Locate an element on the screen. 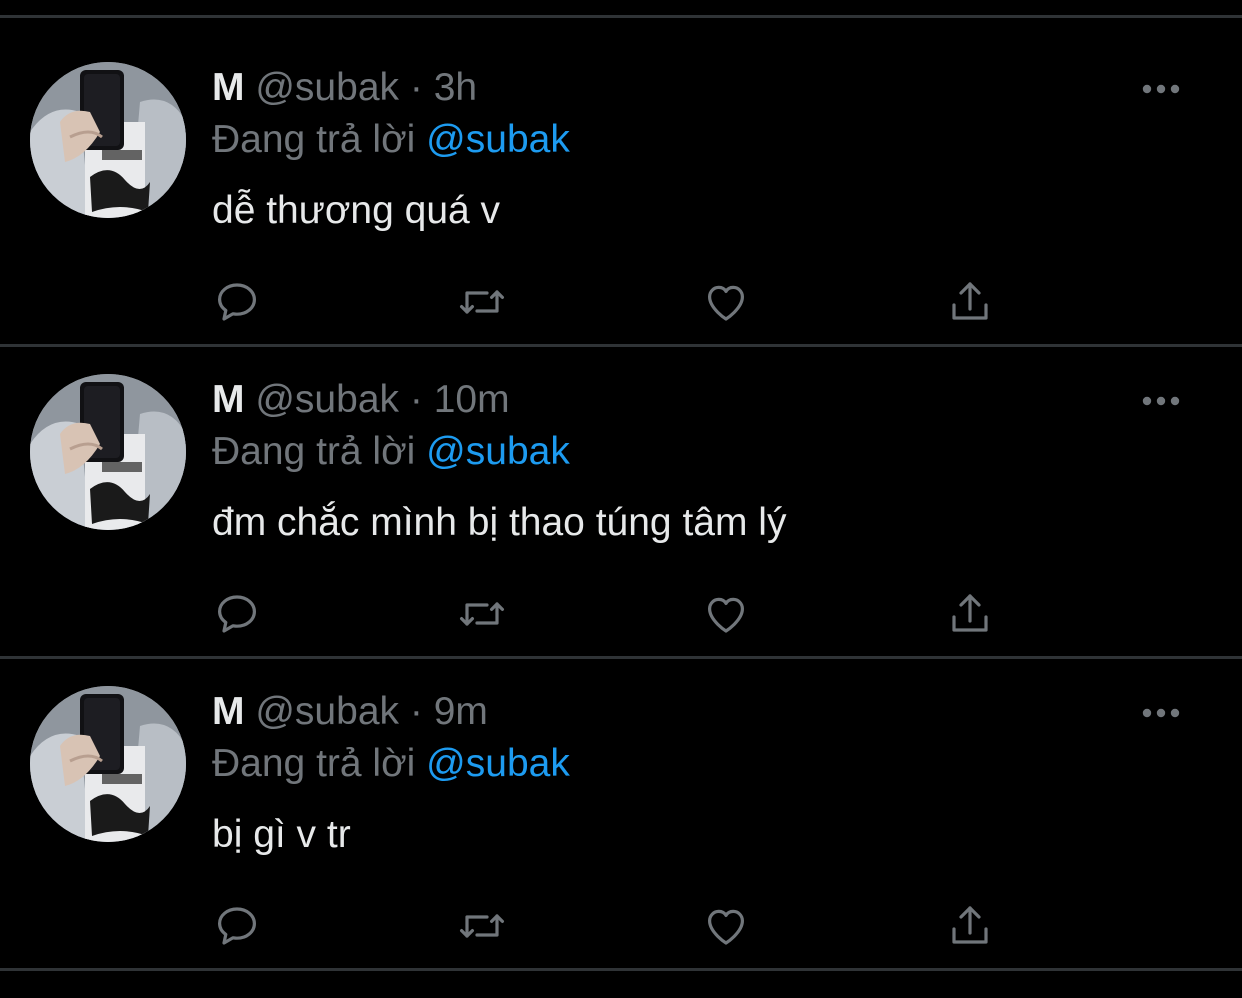 This screenshot has width=1242, height=998. timestamp: 10m is located at coordinates (472, 399).